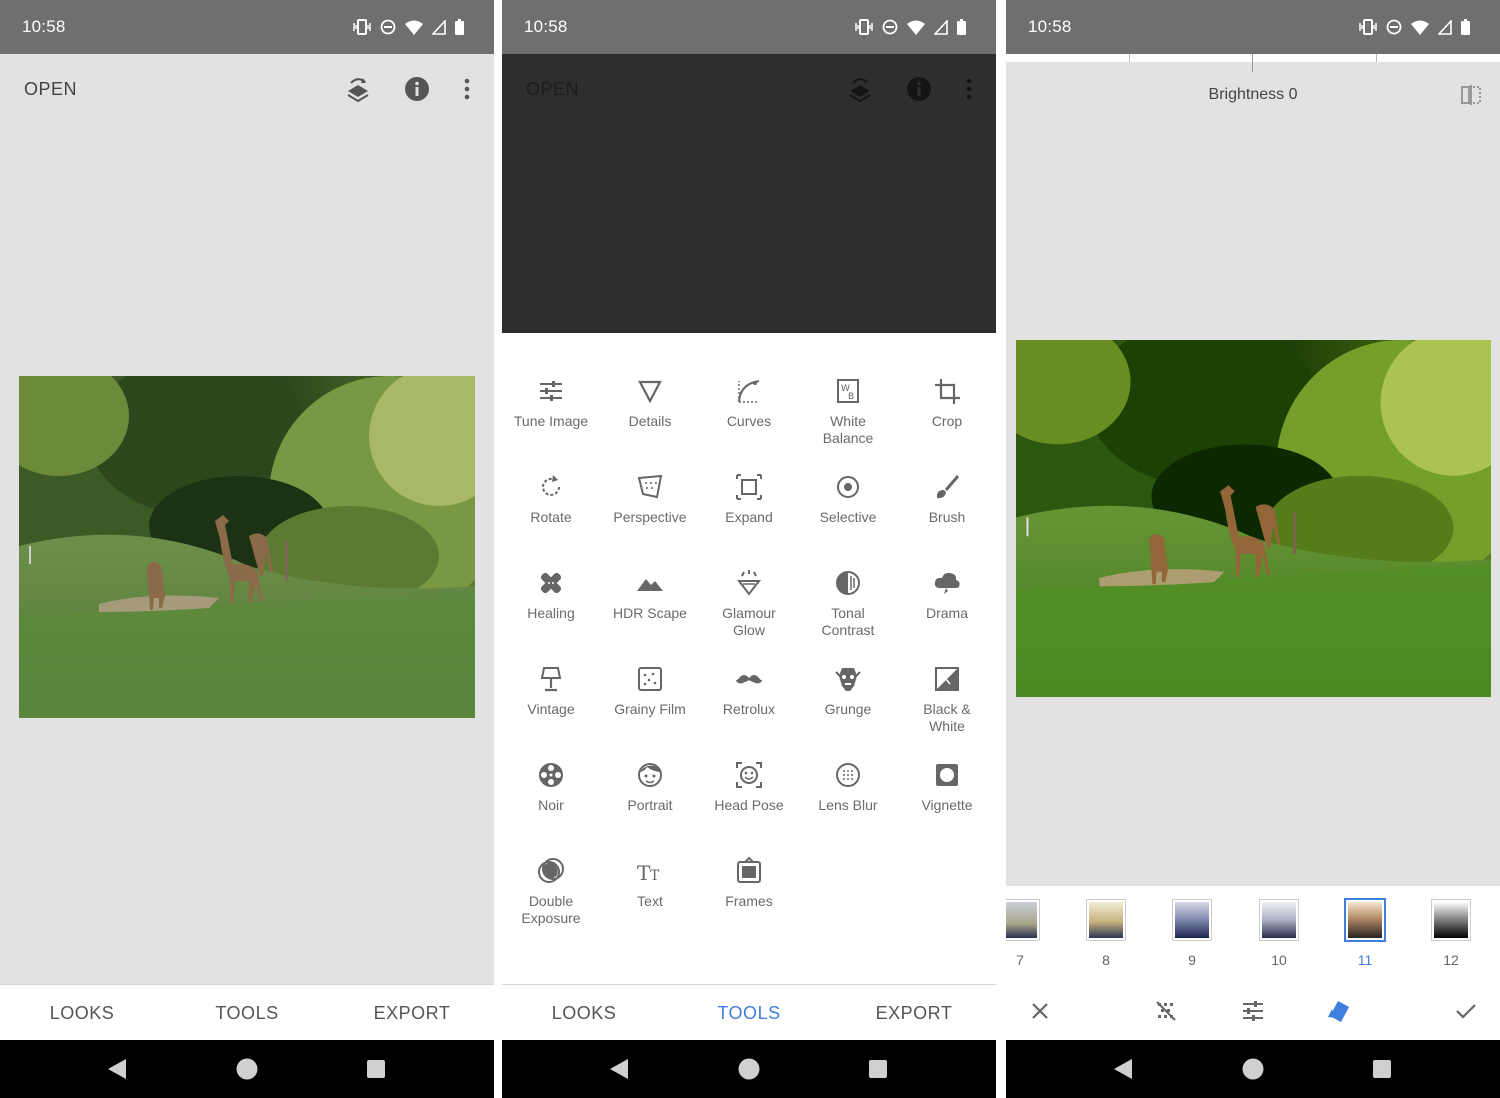 This screenshot has height=1098, width=1500. I want to click on layers-undo-icon, so click(358, 89).